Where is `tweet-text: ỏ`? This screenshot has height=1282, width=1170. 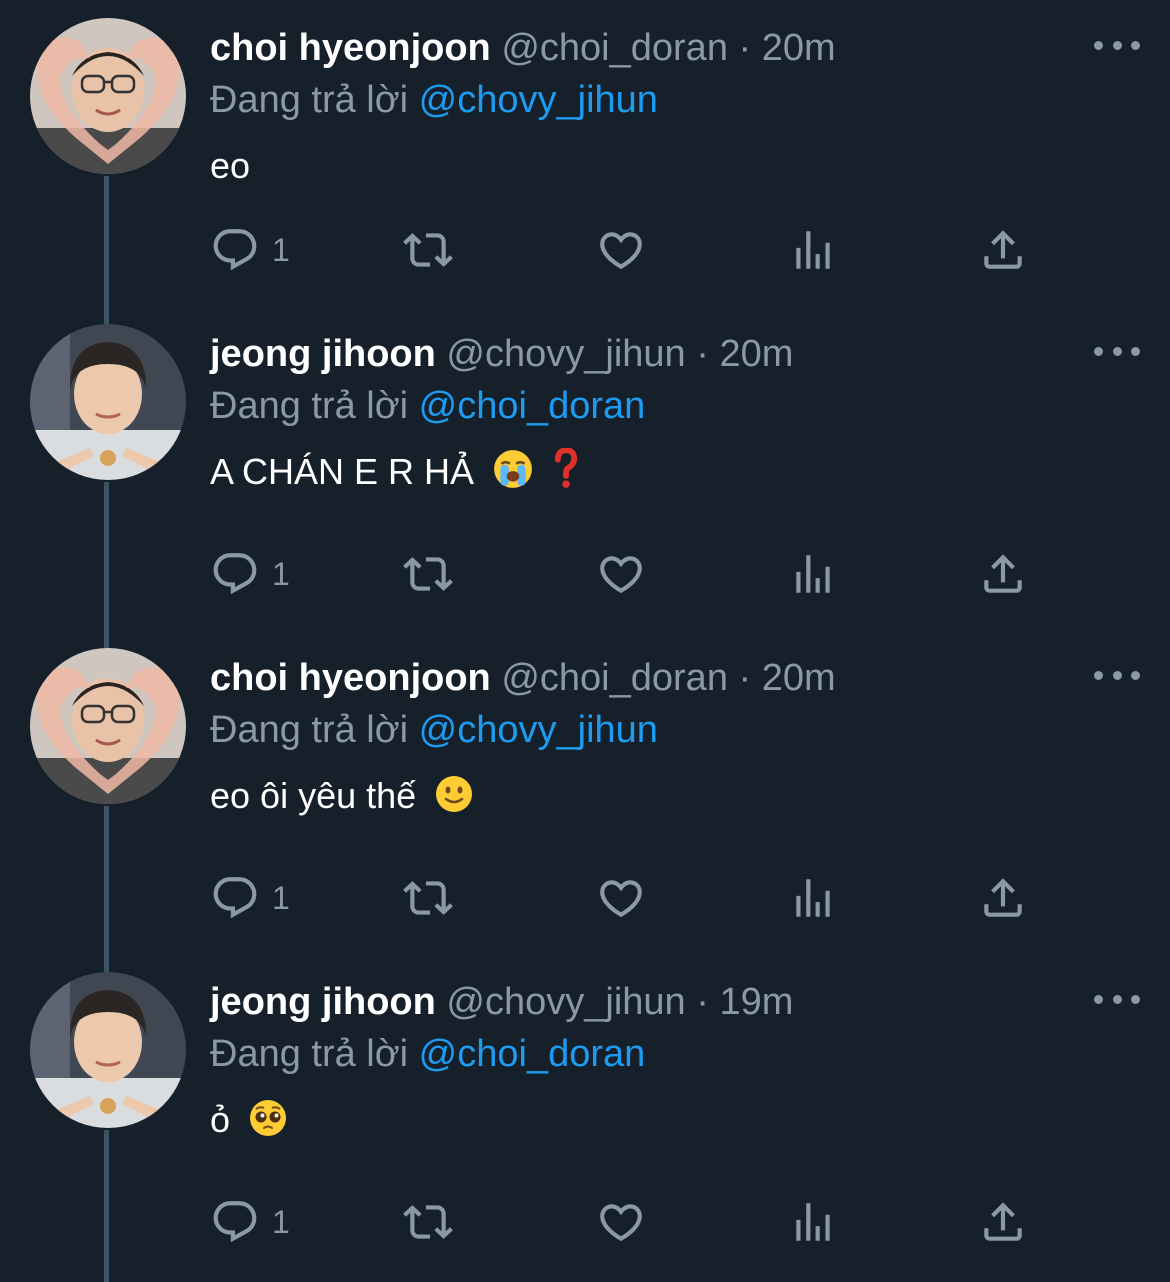
tweet-text: ỏ is located at coordinates (249, 1123).